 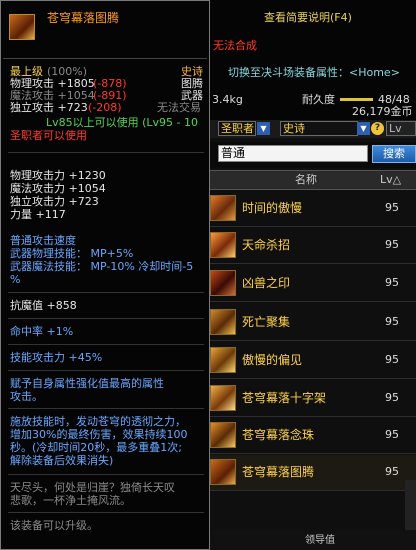 I want to click on job-req-text: 圣职者可以使用, so click(x=48, y=135).